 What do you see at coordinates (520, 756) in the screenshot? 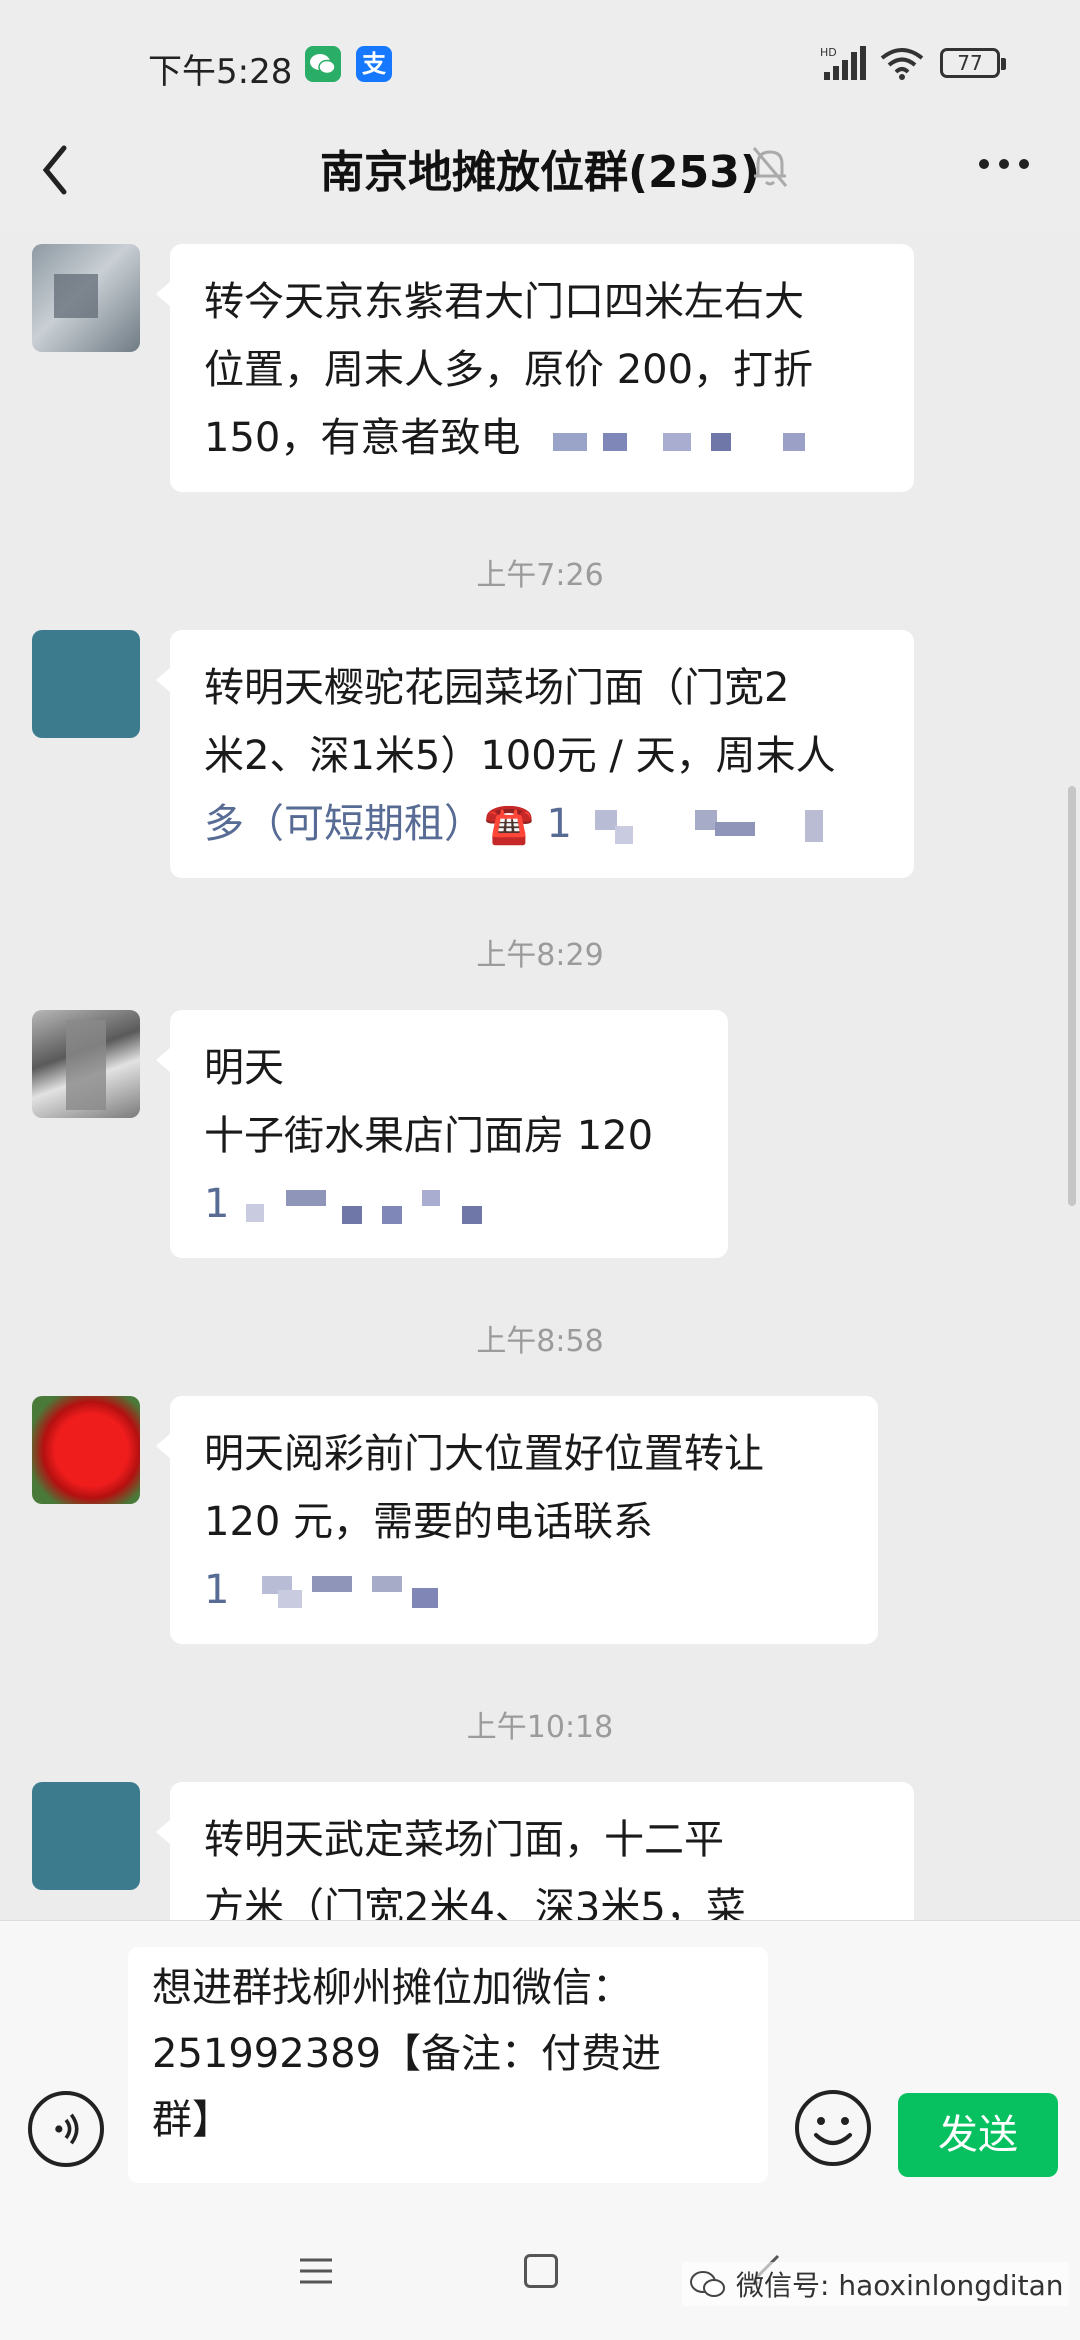
I see `message-text: 米2、深1米5）100元 / 天，周末人` at bounding box center [520, 756].